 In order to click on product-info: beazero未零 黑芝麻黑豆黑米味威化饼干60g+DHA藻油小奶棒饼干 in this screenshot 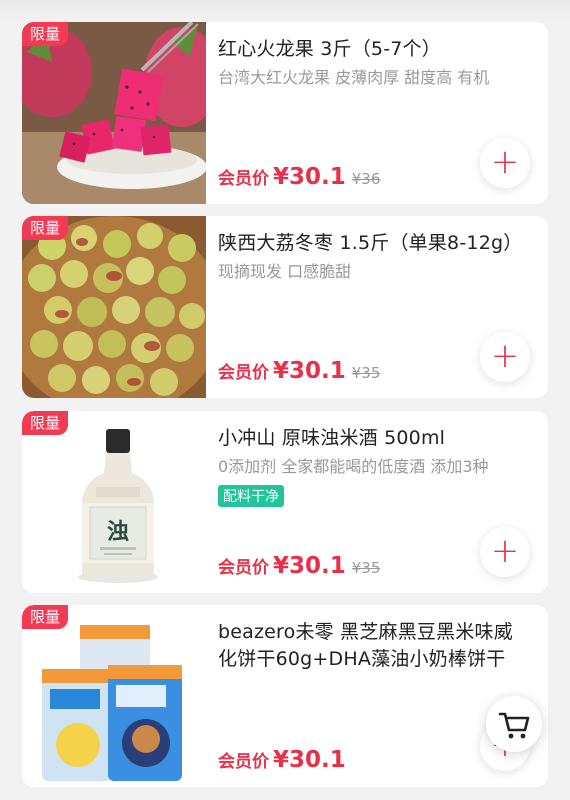, I will do `click(372, 646)`.